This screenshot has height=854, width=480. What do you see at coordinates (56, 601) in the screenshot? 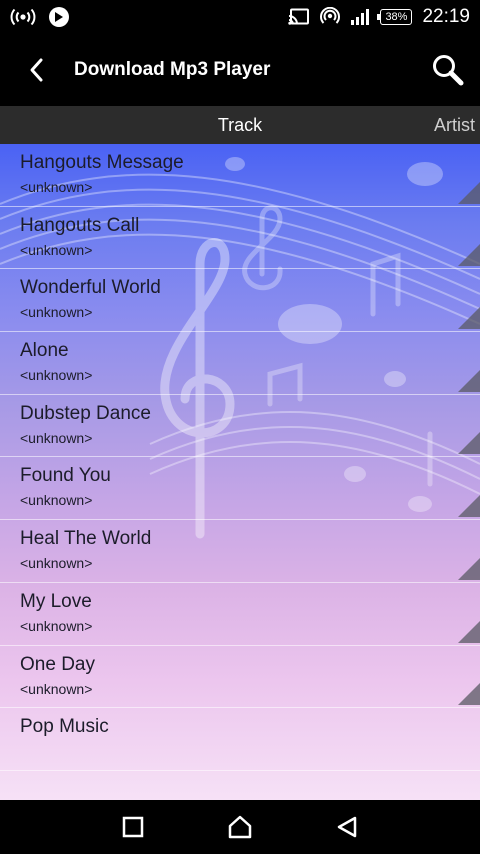
I see `track-title: My Love` at bounding box center [56, 601].